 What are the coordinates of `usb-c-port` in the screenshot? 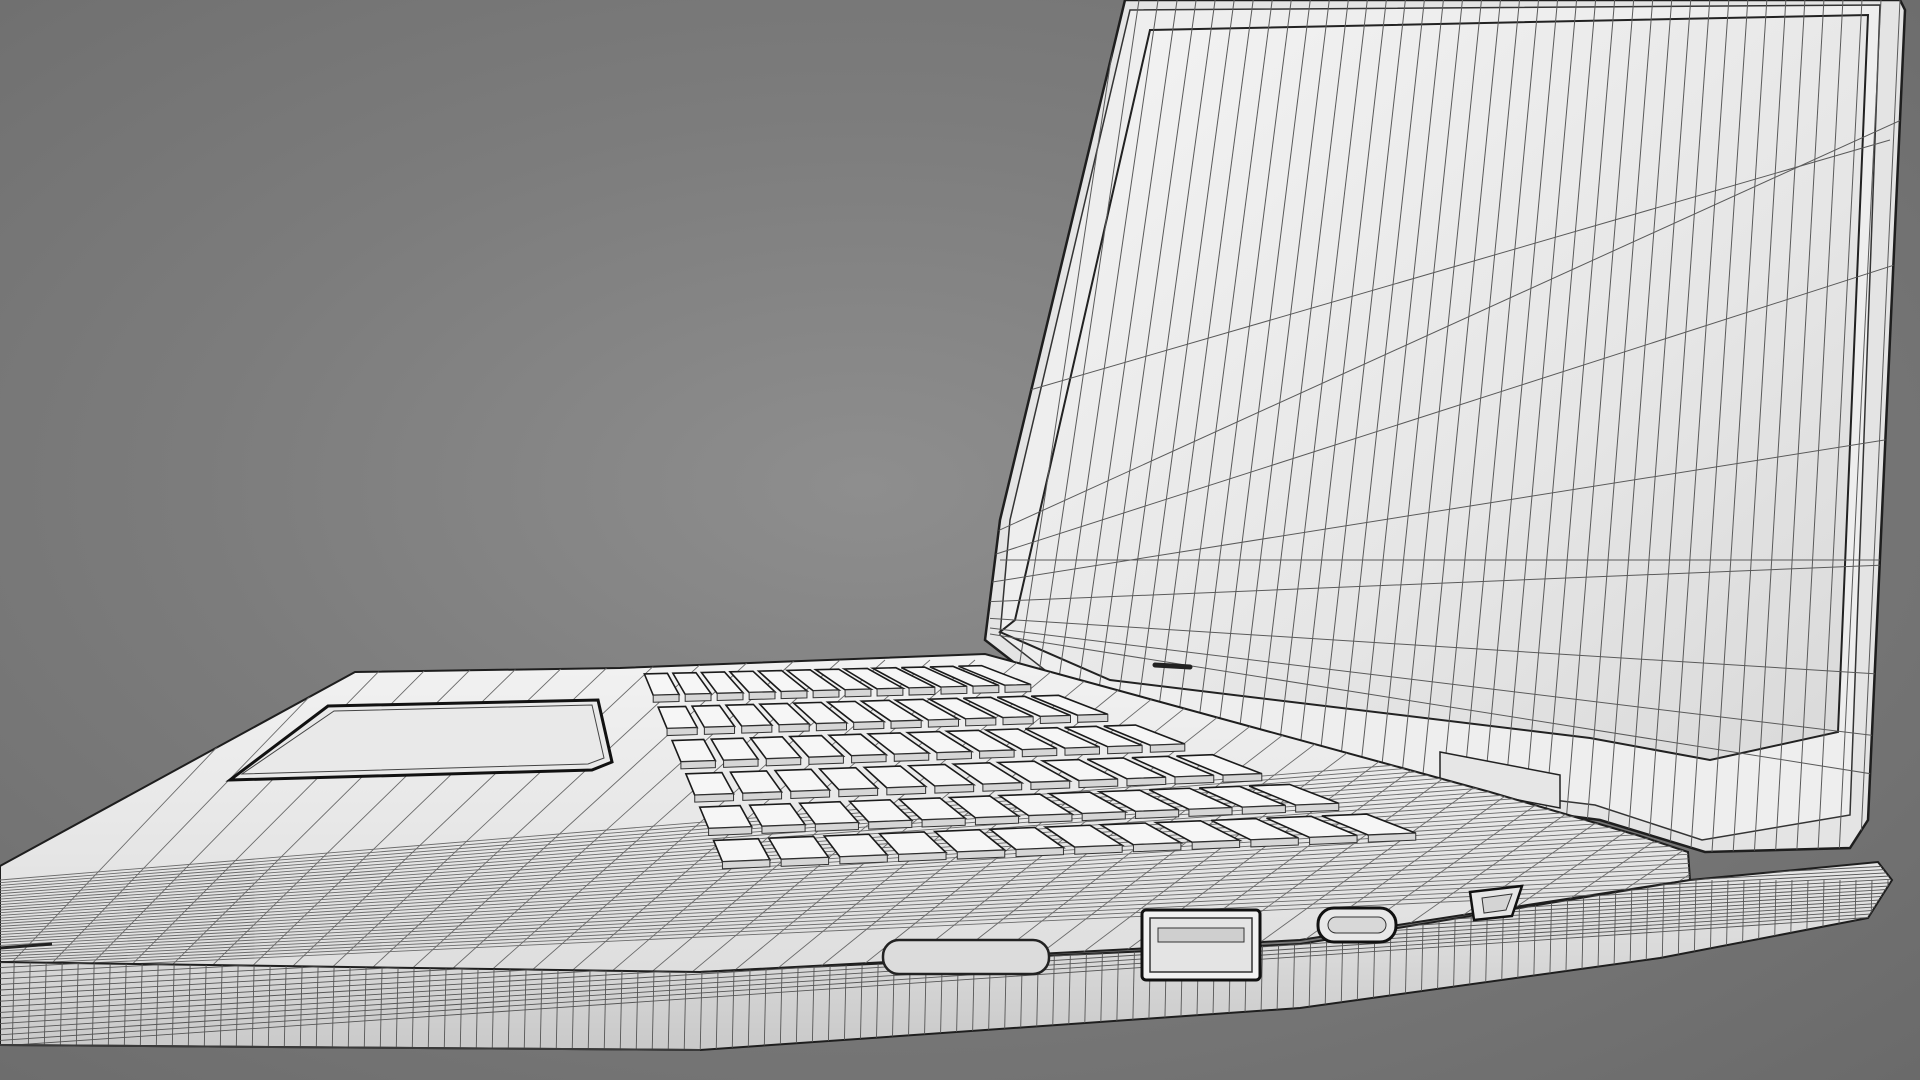 It's located at (1357, 925).